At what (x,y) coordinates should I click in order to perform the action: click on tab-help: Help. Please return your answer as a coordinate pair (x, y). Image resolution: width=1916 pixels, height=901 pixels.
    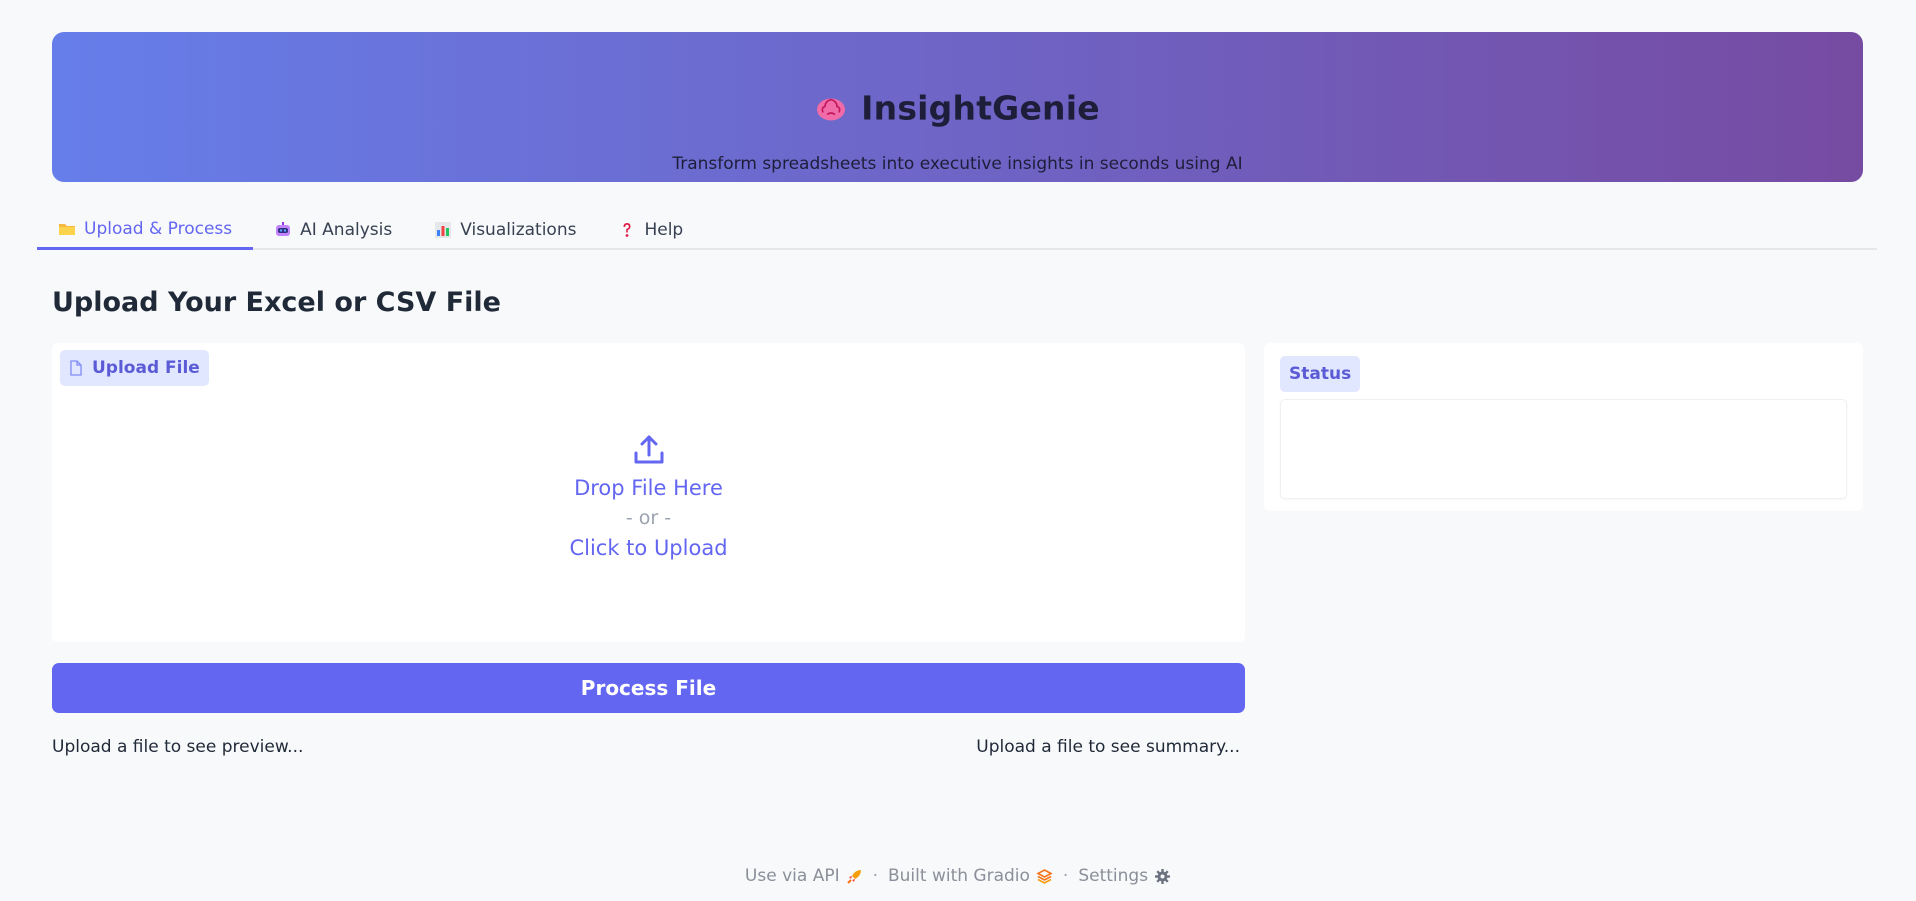
    Looking at the image, I should click on (650, 230).